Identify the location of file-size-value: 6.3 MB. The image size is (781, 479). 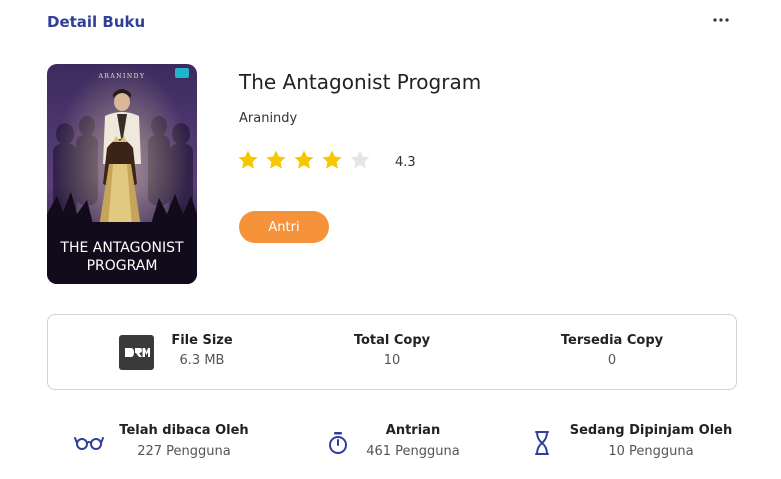
(202, 360).